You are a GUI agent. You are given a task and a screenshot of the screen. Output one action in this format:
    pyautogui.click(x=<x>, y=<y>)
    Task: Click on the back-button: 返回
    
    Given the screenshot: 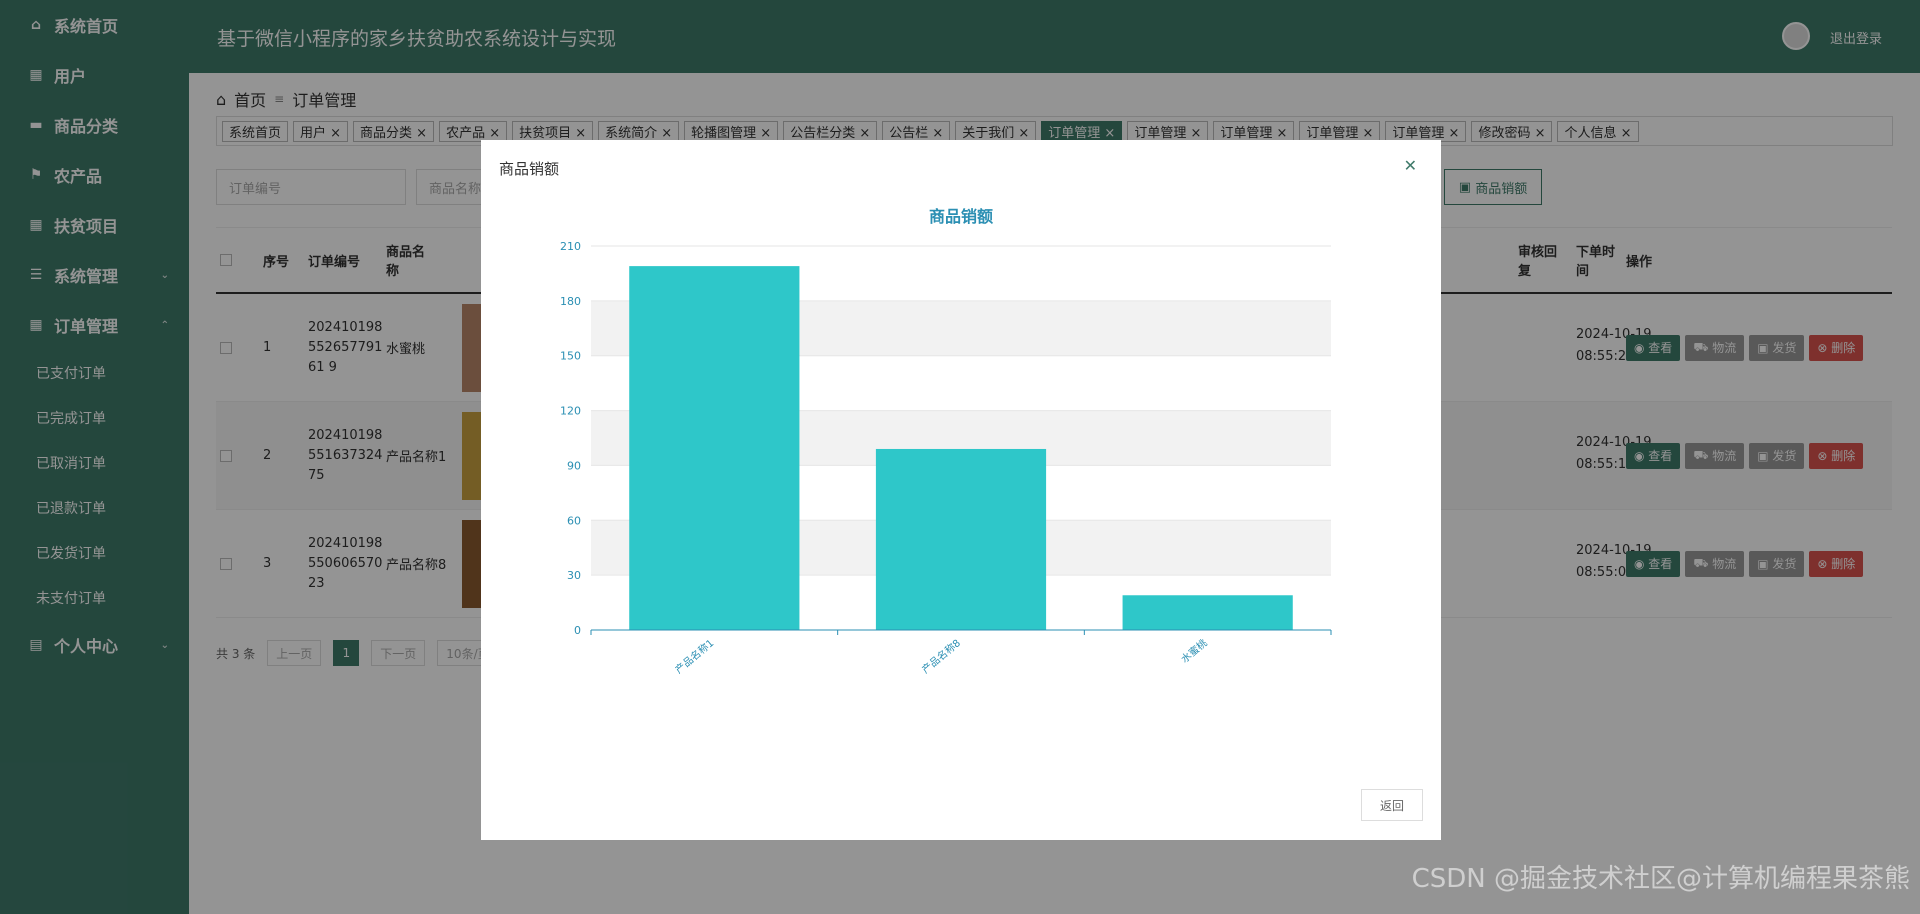 What is the action you would take?
    pyautogui.click(x=1392, y=805)
    